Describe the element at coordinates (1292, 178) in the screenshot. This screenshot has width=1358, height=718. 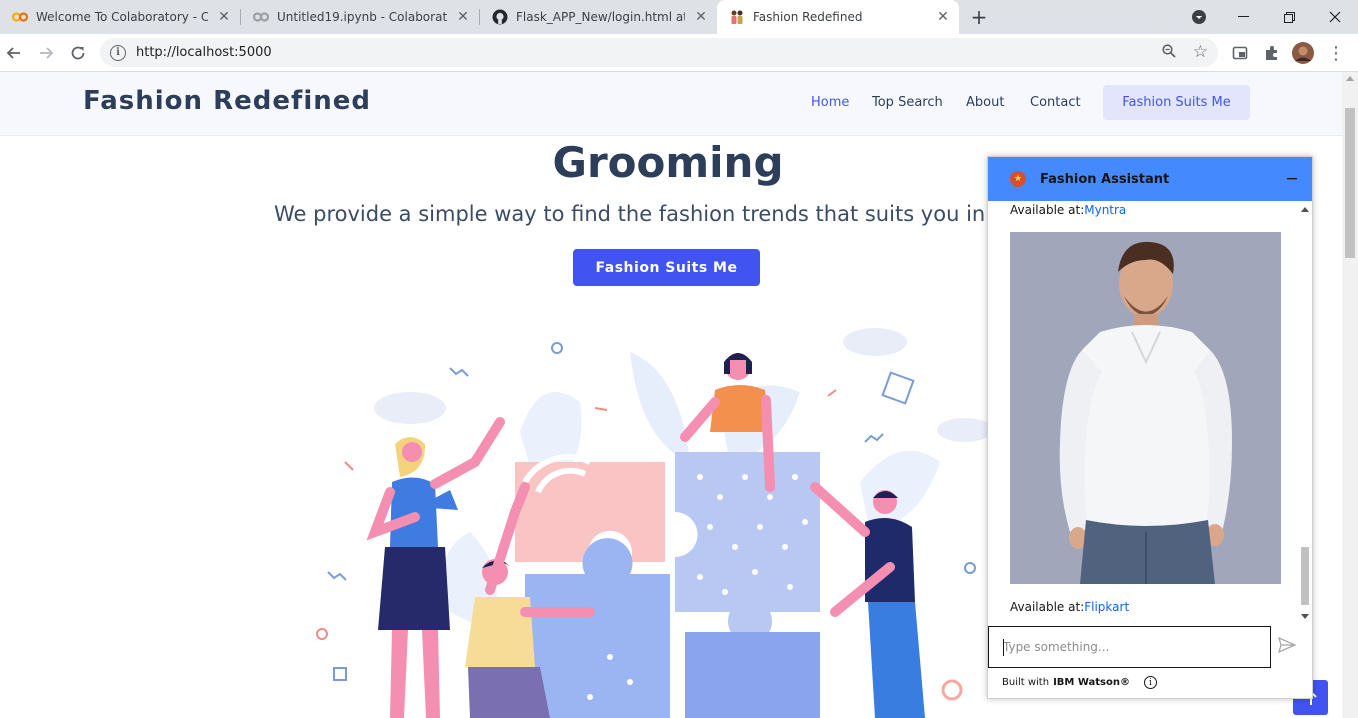
I see `minimize-chat-icon` at that location.